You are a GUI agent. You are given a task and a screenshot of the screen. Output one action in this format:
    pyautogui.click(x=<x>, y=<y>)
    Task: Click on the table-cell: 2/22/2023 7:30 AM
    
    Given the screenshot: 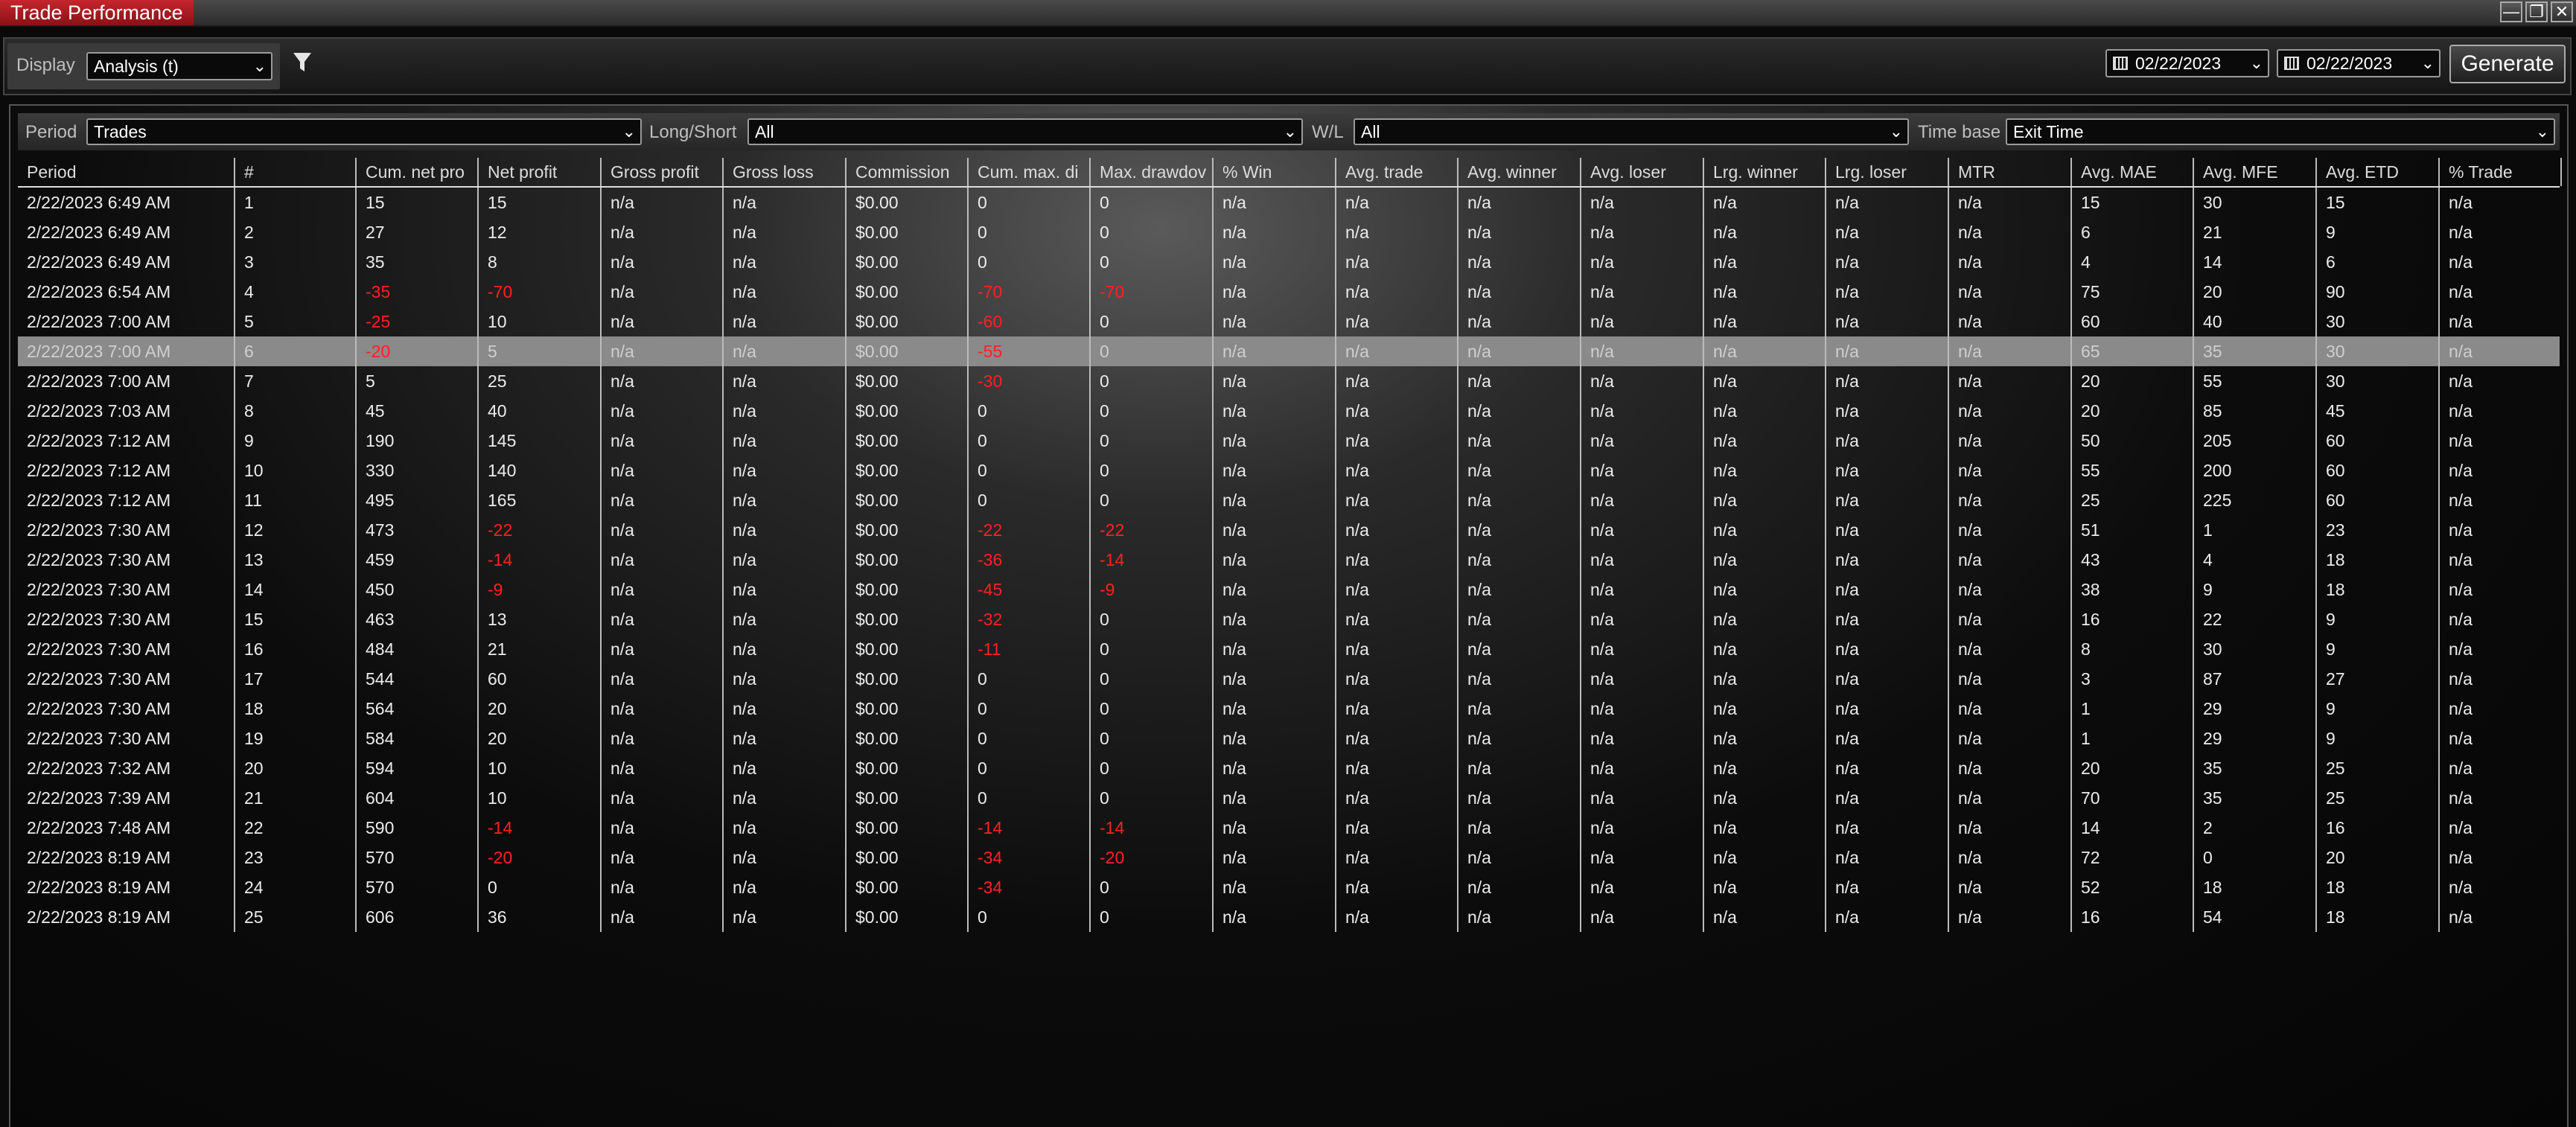 What is the action you would take?
    pyautogui.click(x=127, y=649)
    